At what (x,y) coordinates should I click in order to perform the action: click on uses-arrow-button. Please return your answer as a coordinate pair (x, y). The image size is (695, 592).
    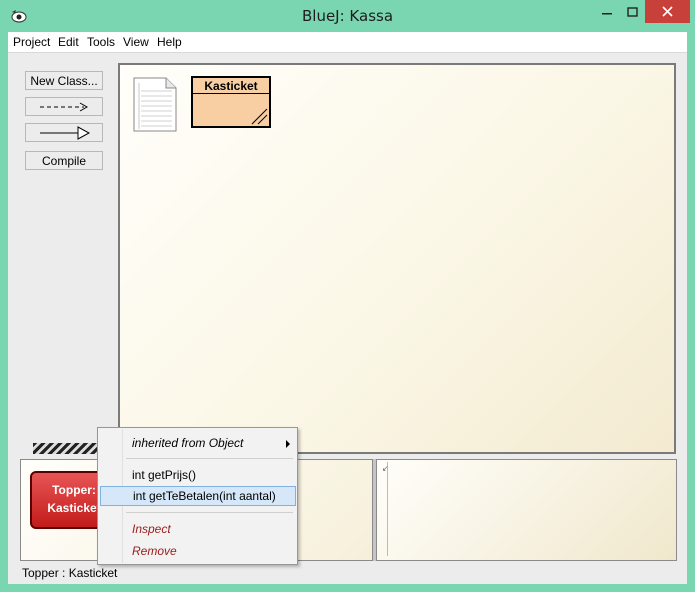
    Looking at the image, I should click on (64, 106).